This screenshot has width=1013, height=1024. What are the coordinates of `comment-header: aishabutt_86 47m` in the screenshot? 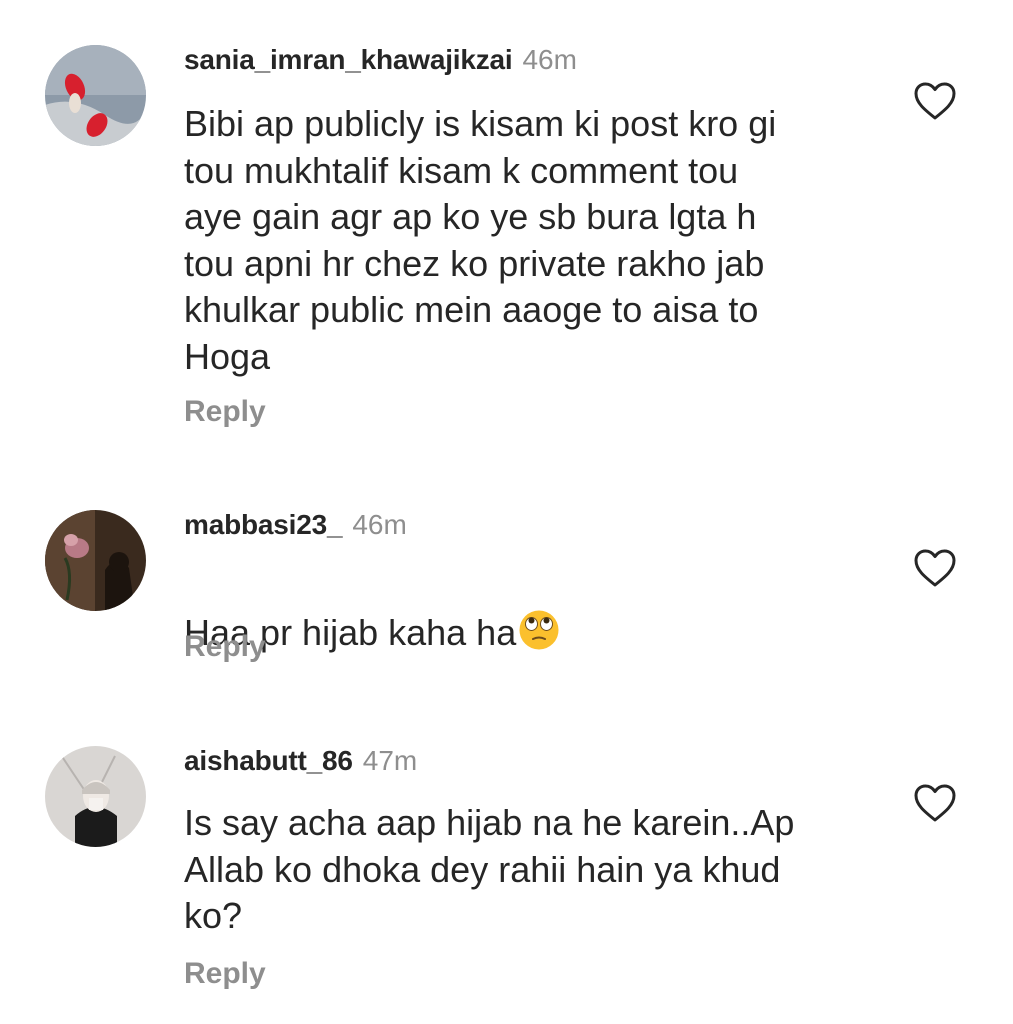 It's located at (300, 761).